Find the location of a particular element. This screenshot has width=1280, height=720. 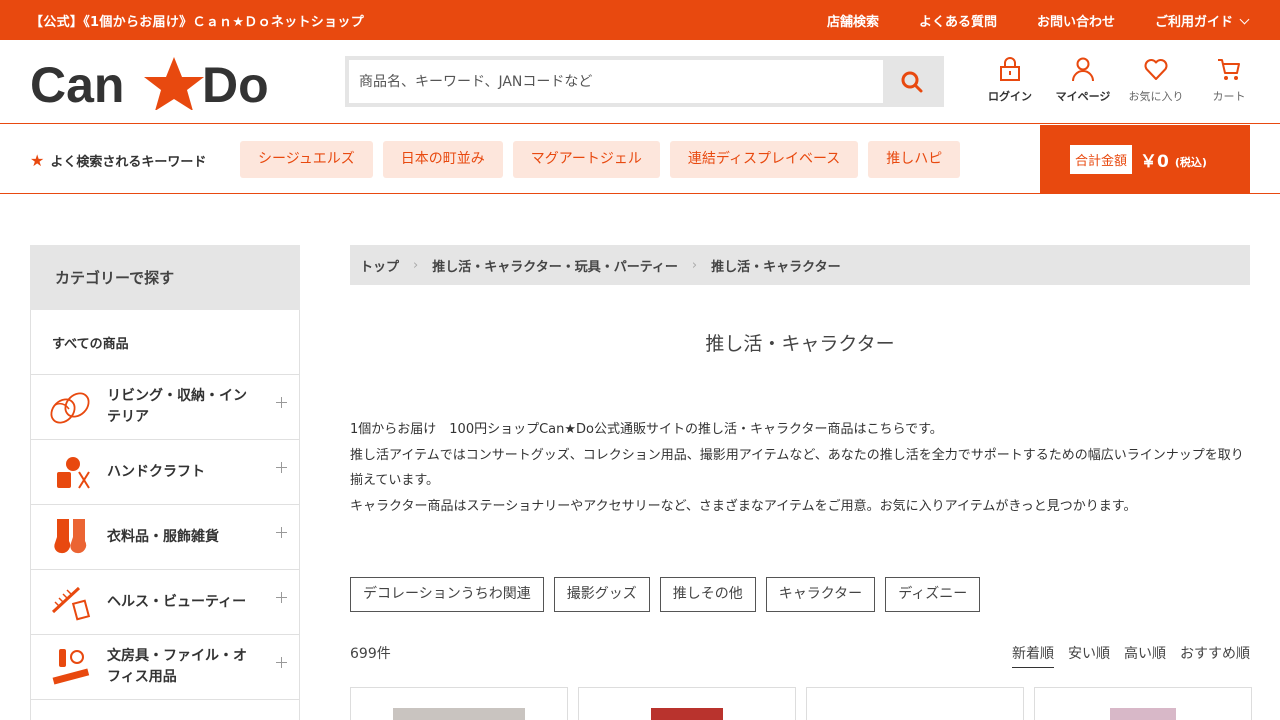

shop-notice: 【公式】《1個からお届け》Ｃａｎ★Ｄｏネットショップ is located at coordinates (197, 22).